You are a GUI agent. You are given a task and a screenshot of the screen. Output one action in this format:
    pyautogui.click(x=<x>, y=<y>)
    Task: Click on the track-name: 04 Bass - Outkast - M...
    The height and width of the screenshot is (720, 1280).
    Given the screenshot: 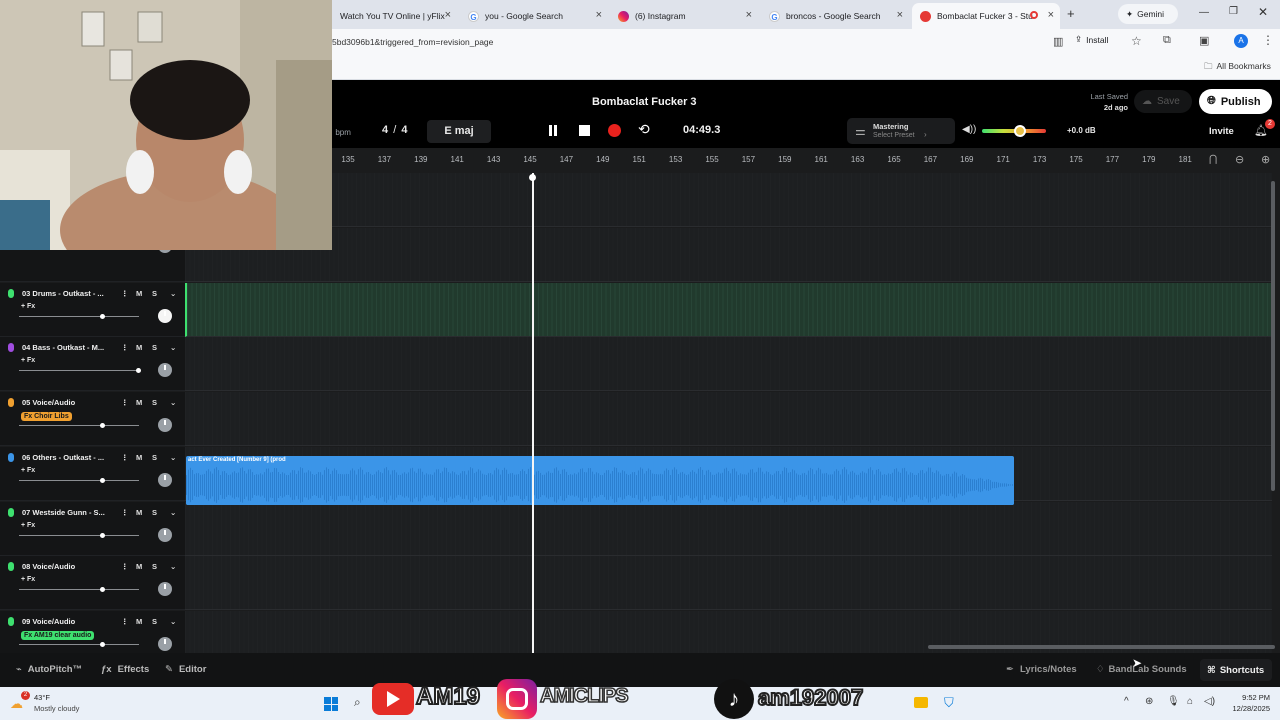 What is the action you would take?
    pyautogui.click(x=63, y=347)
    